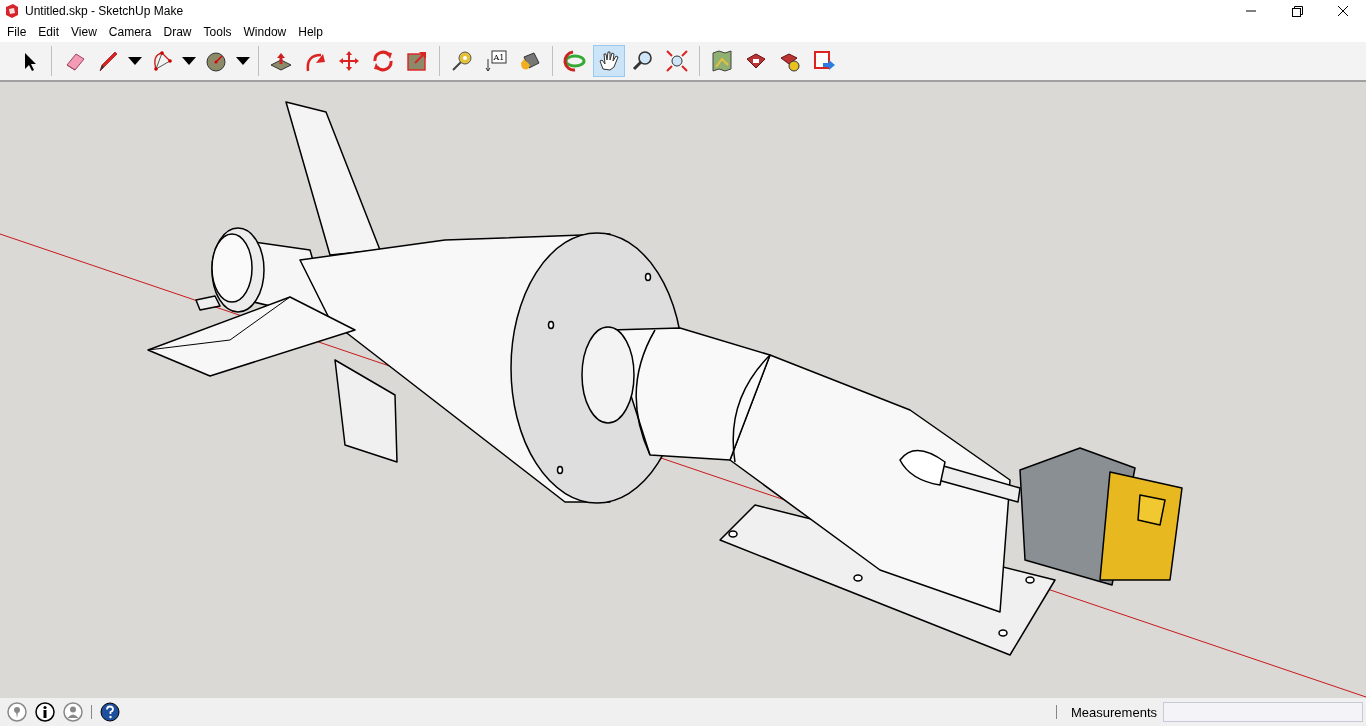  What do you see at coordinates (130, 32) in the screenshot?
I see `menu-item: Camera` at bounding box center [130, 32].